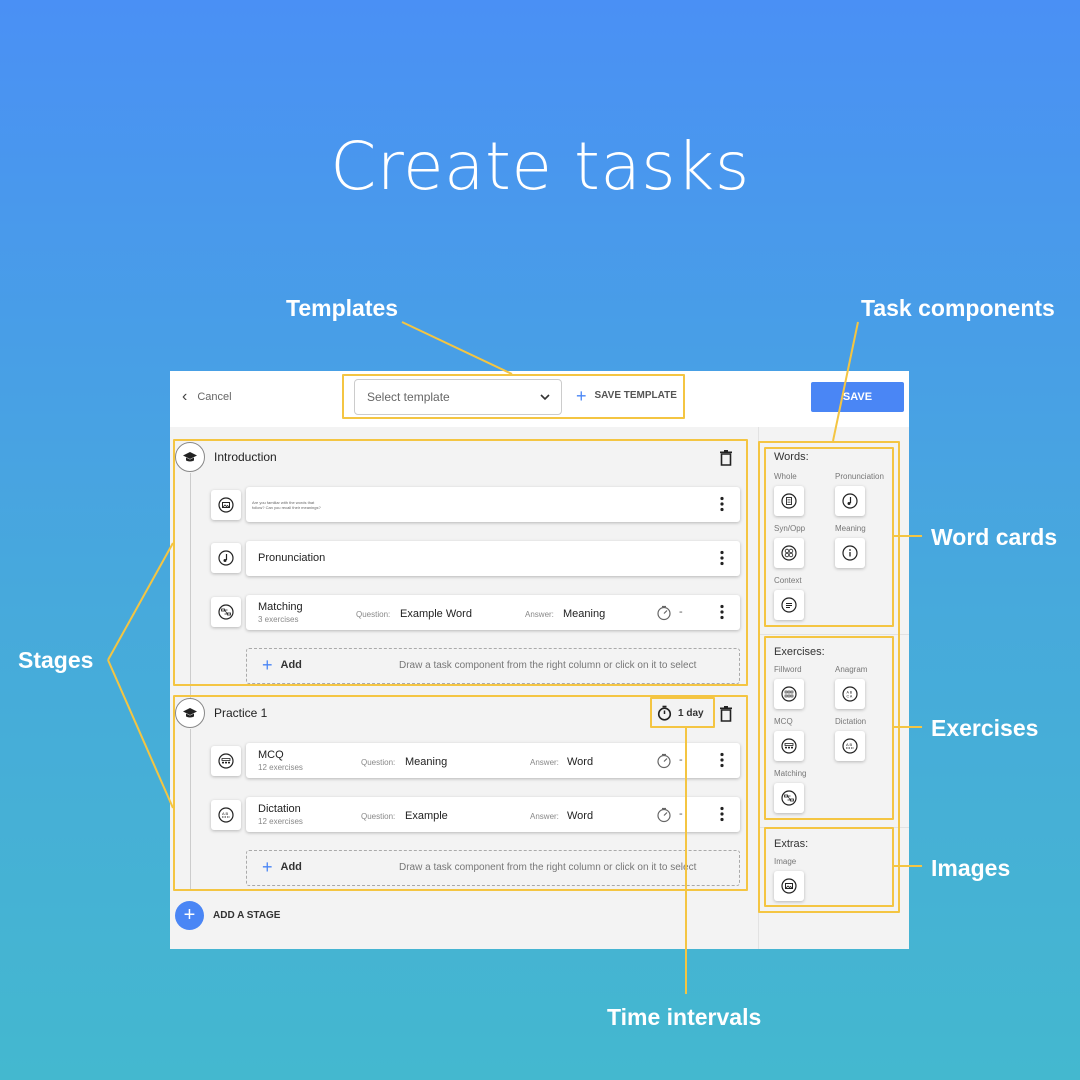 Image resolution: width=1080 pixels, height=1080 pixels. Describe the element at coordinates (436, 614) in the screenshot. I see `question-value: Example Word` at that location.